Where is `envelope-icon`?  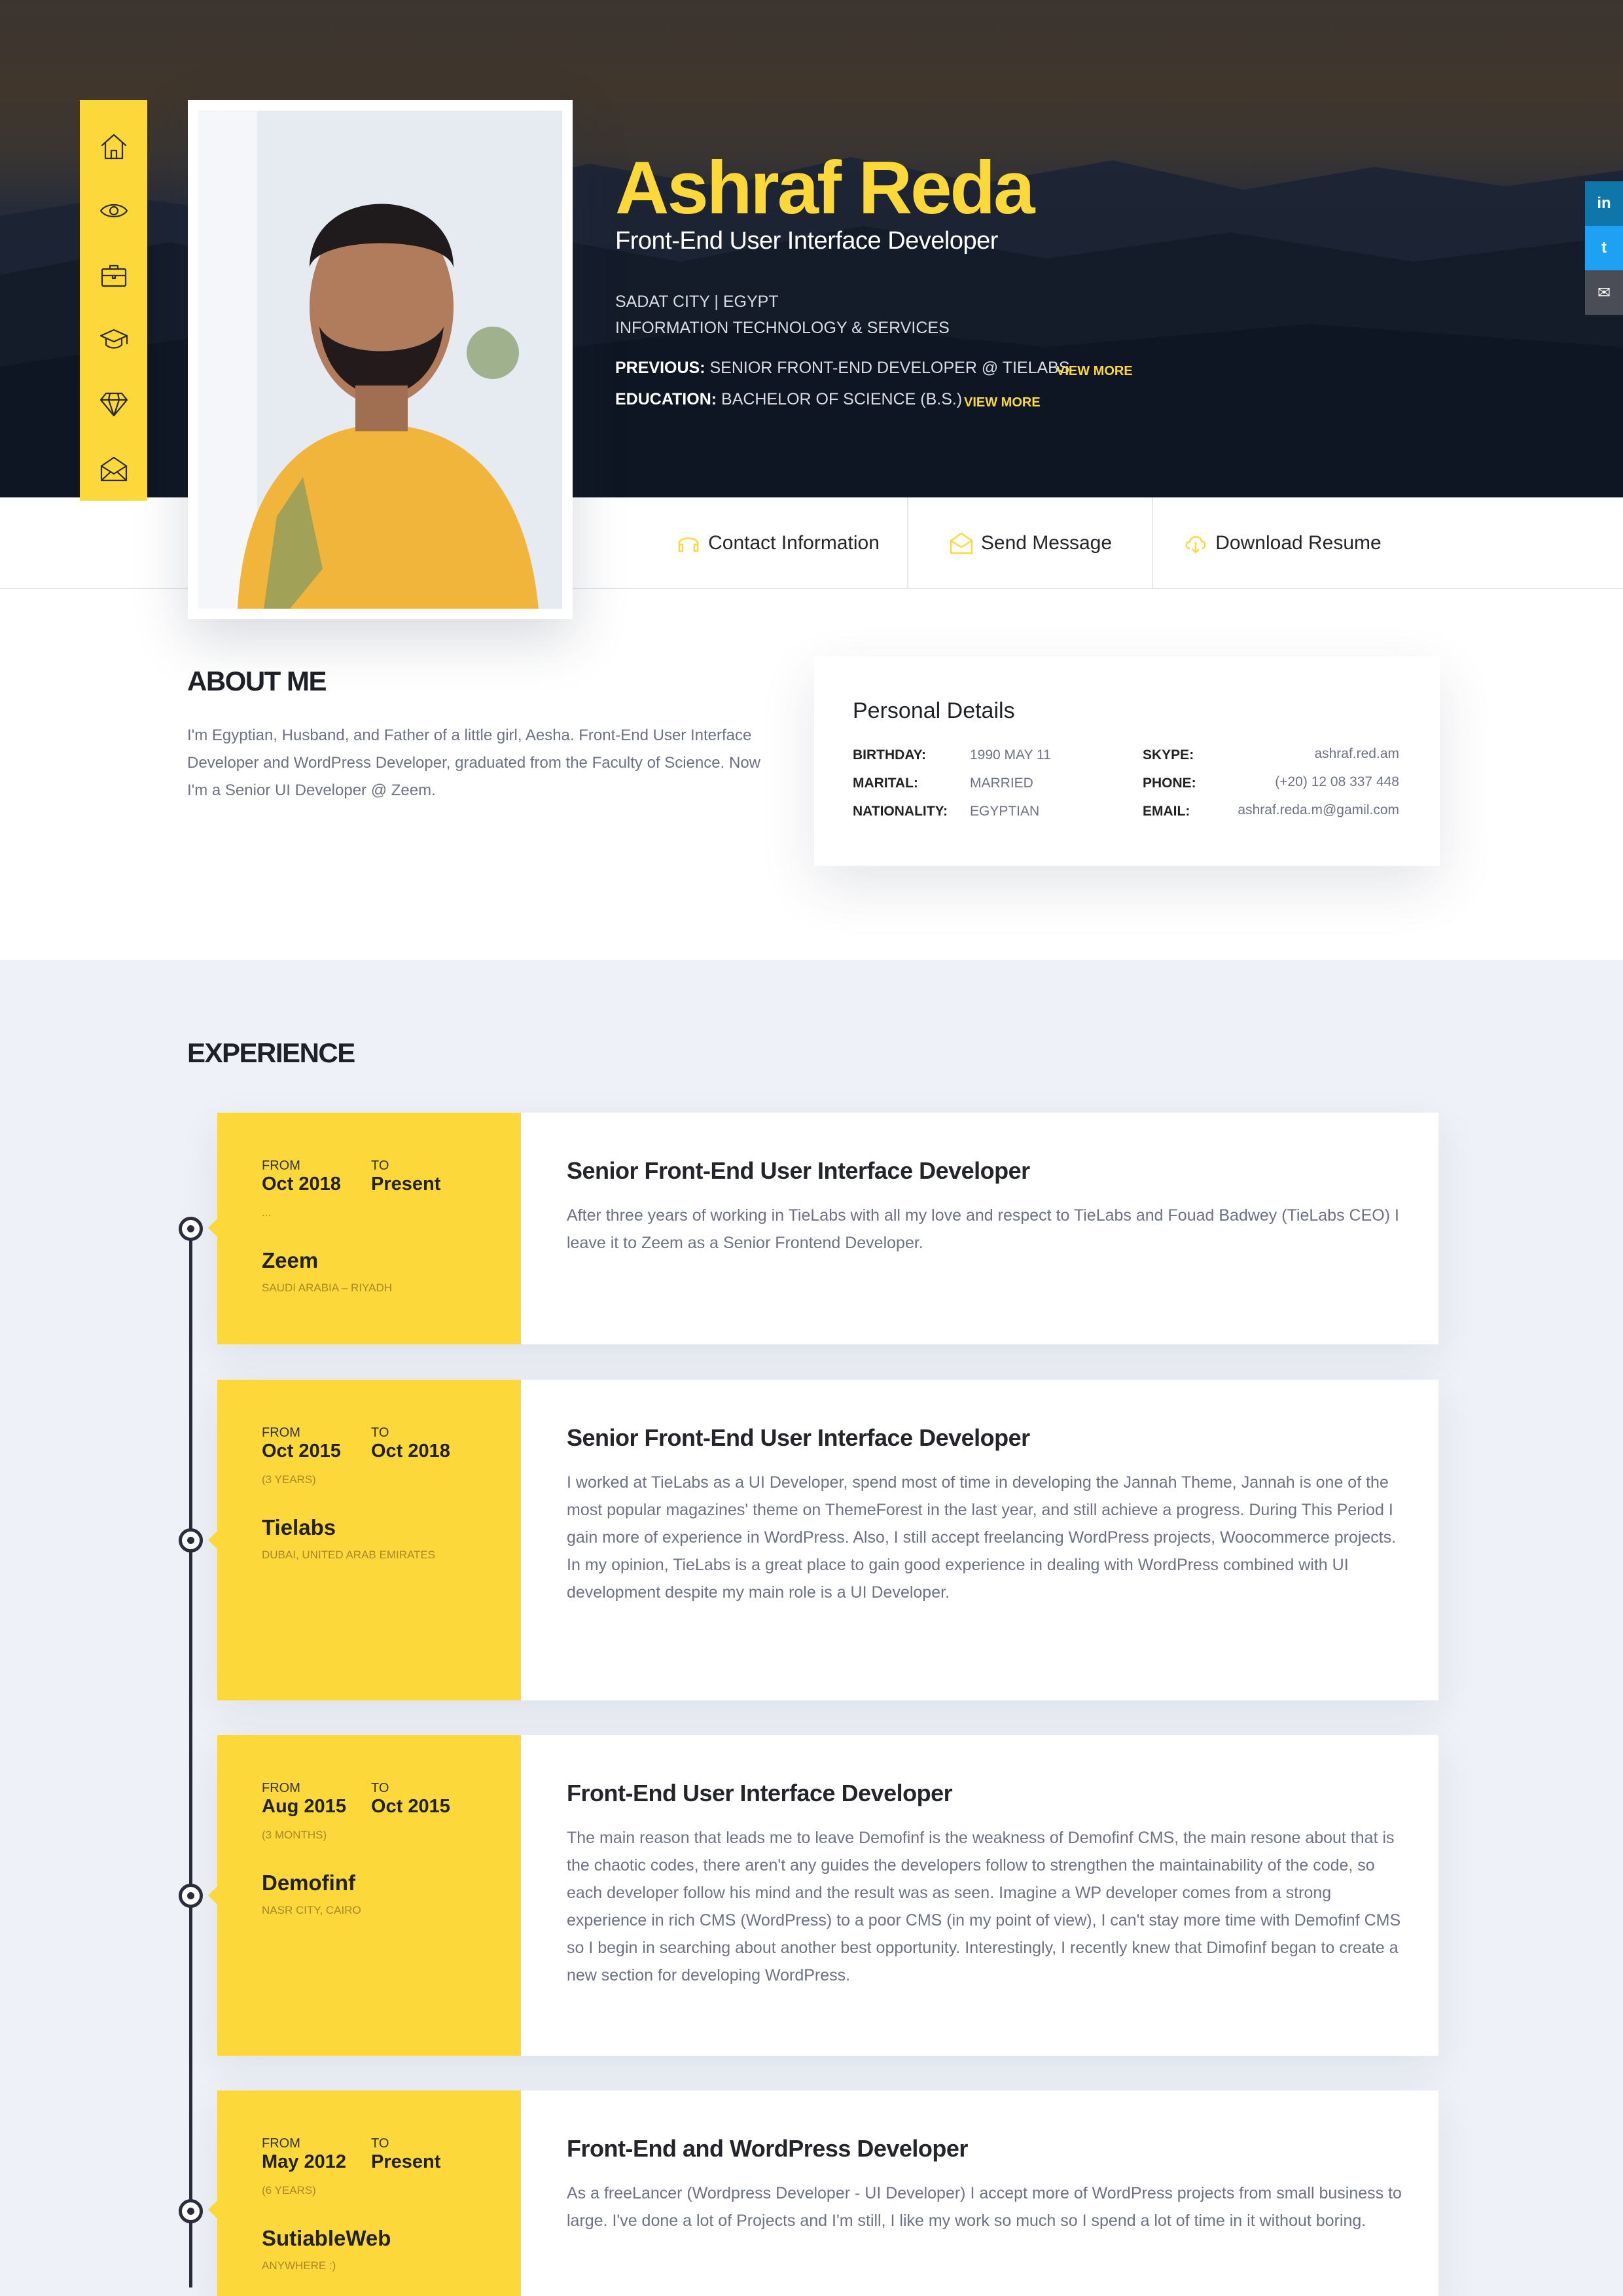
envelope-icon is located at coordinates (113, 468).